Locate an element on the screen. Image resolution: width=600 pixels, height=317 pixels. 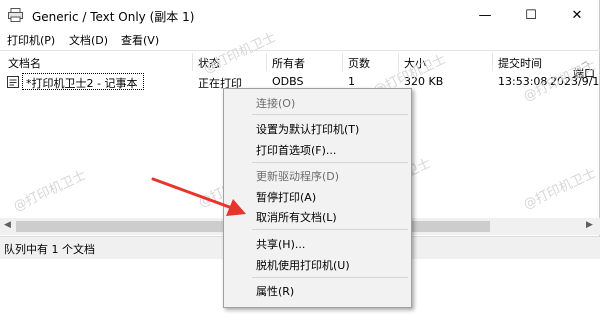
menu-document: 文档(D) is located at coordinates (88, 40).